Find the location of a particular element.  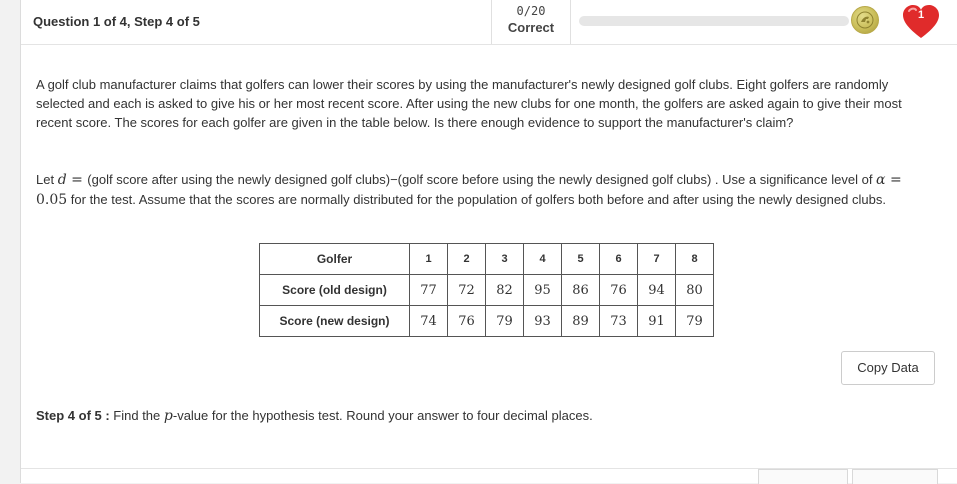

golfer-number: 7 is located at coordinates (656, 259).